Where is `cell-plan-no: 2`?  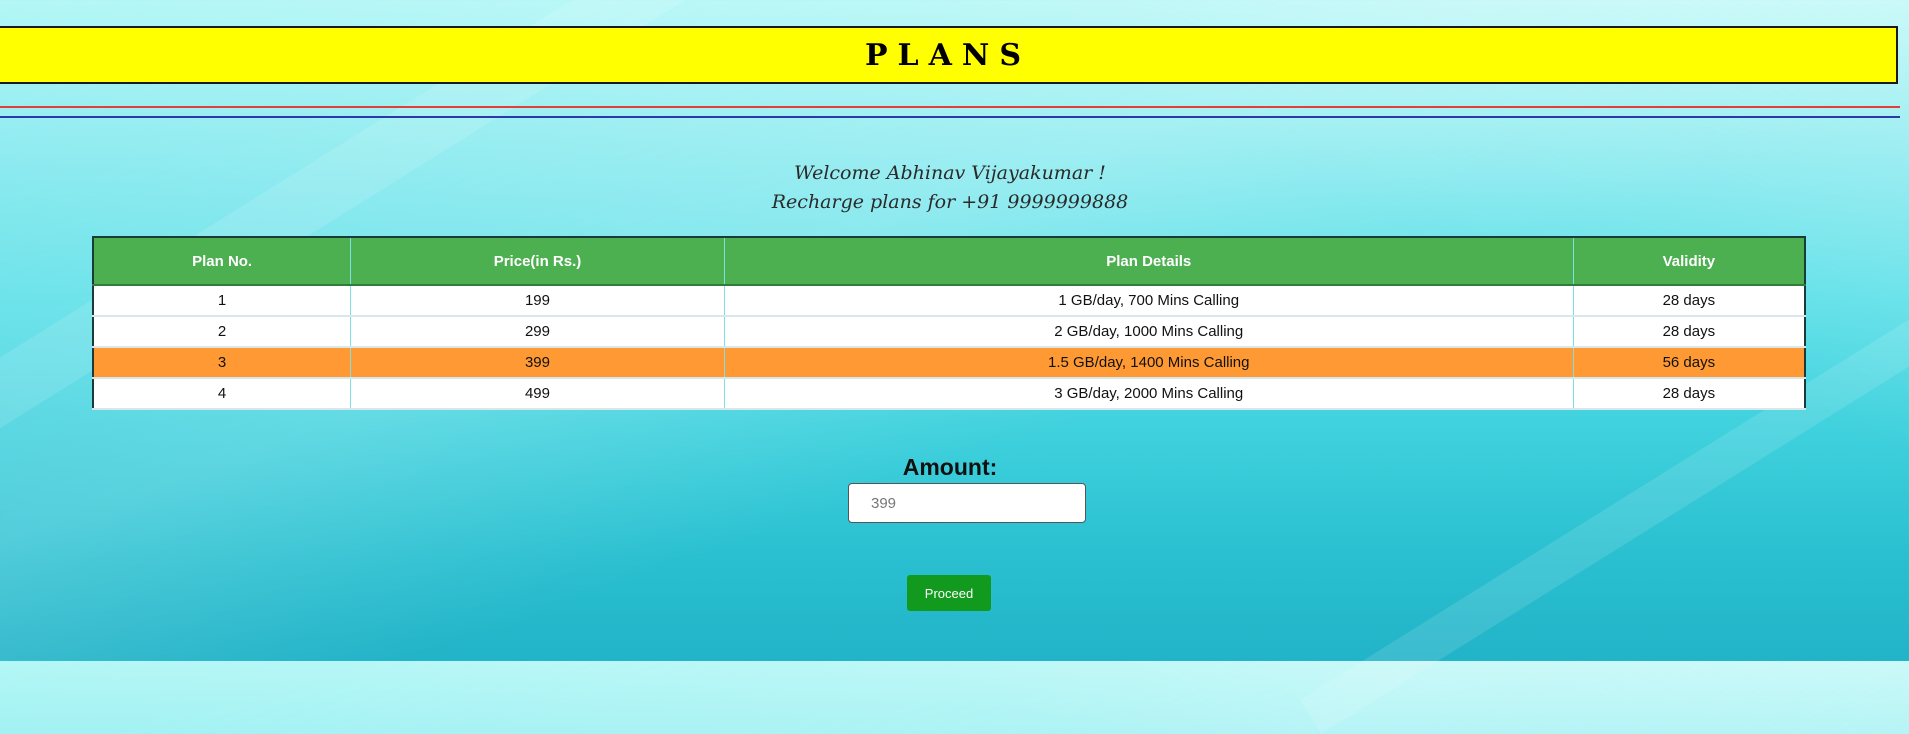
cell-plan-no: 2 is located at coordinates (222, 332).